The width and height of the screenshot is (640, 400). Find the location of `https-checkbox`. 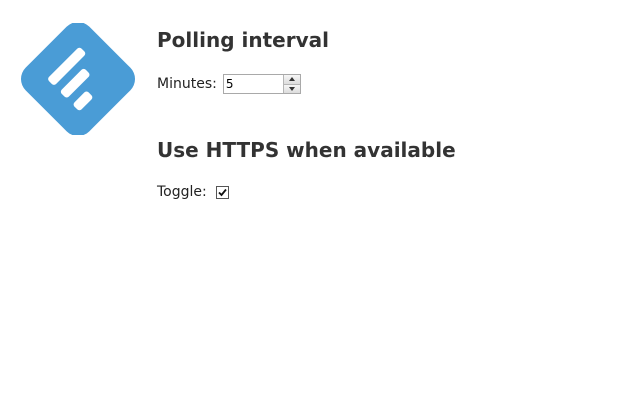

https-checkbox is located at coordinates (222, 192).